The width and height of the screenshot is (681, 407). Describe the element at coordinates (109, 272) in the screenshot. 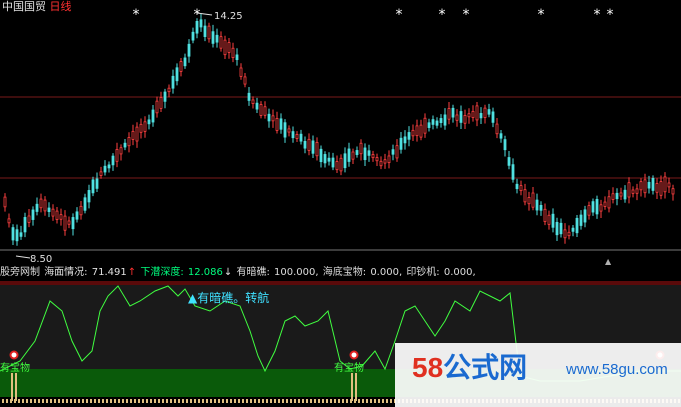

I see `sea-surface-value: 71.491` at that location.